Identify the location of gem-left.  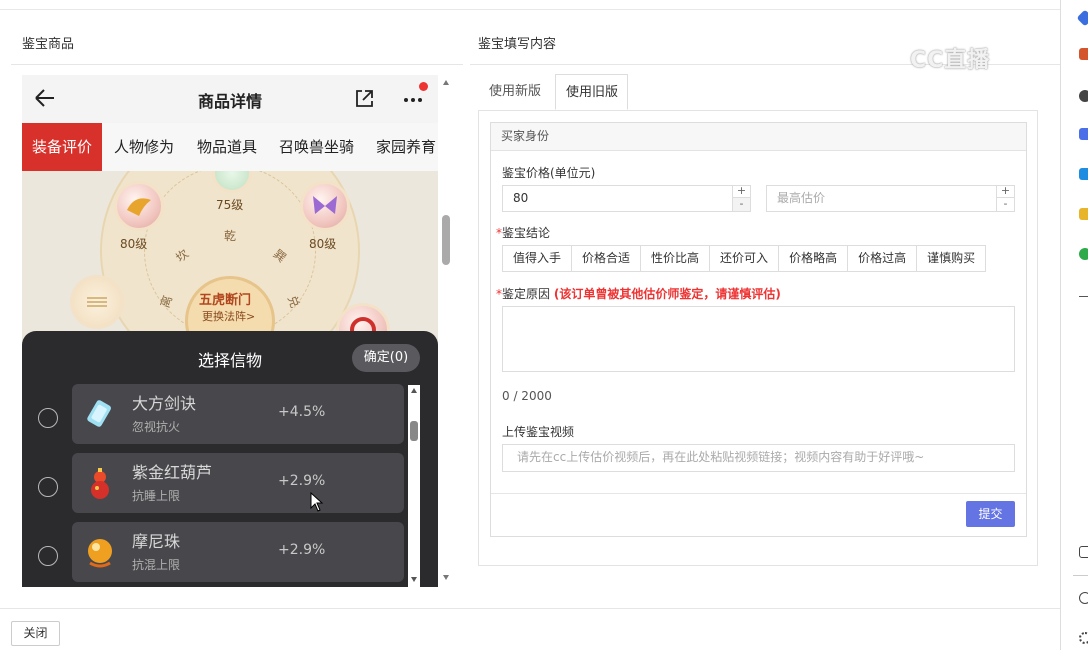
(139, 206).